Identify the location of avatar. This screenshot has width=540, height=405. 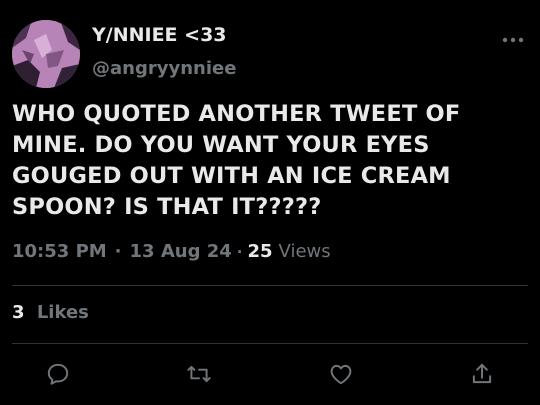
(46, 54).